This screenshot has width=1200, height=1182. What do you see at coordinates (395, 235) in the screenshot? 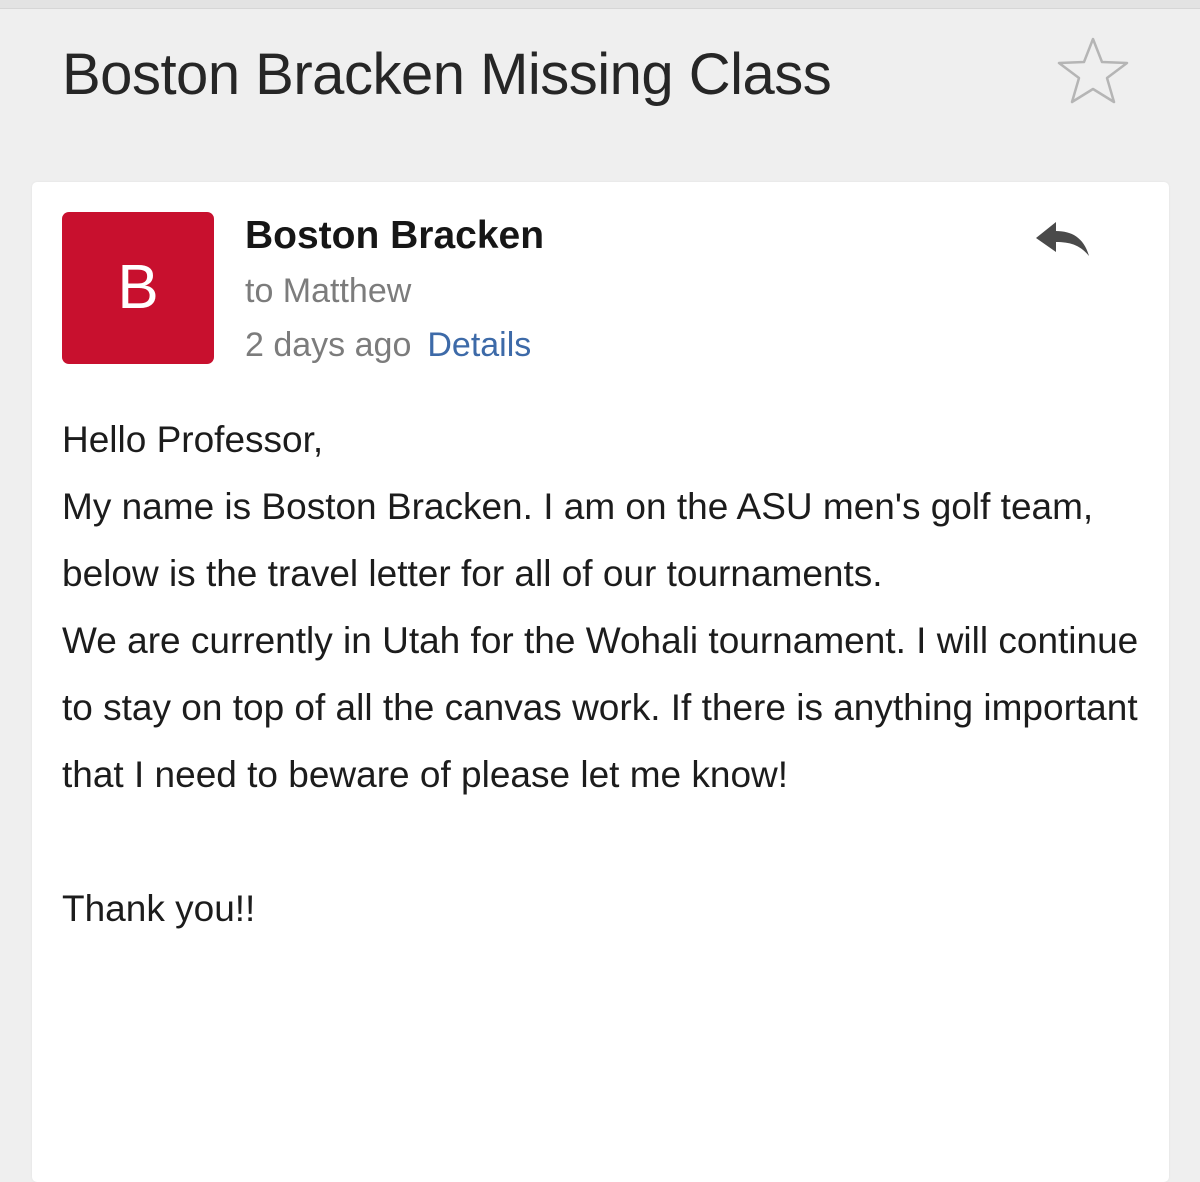
I see `sender-name: Boston Bracken` at bounding box center [395, 235].